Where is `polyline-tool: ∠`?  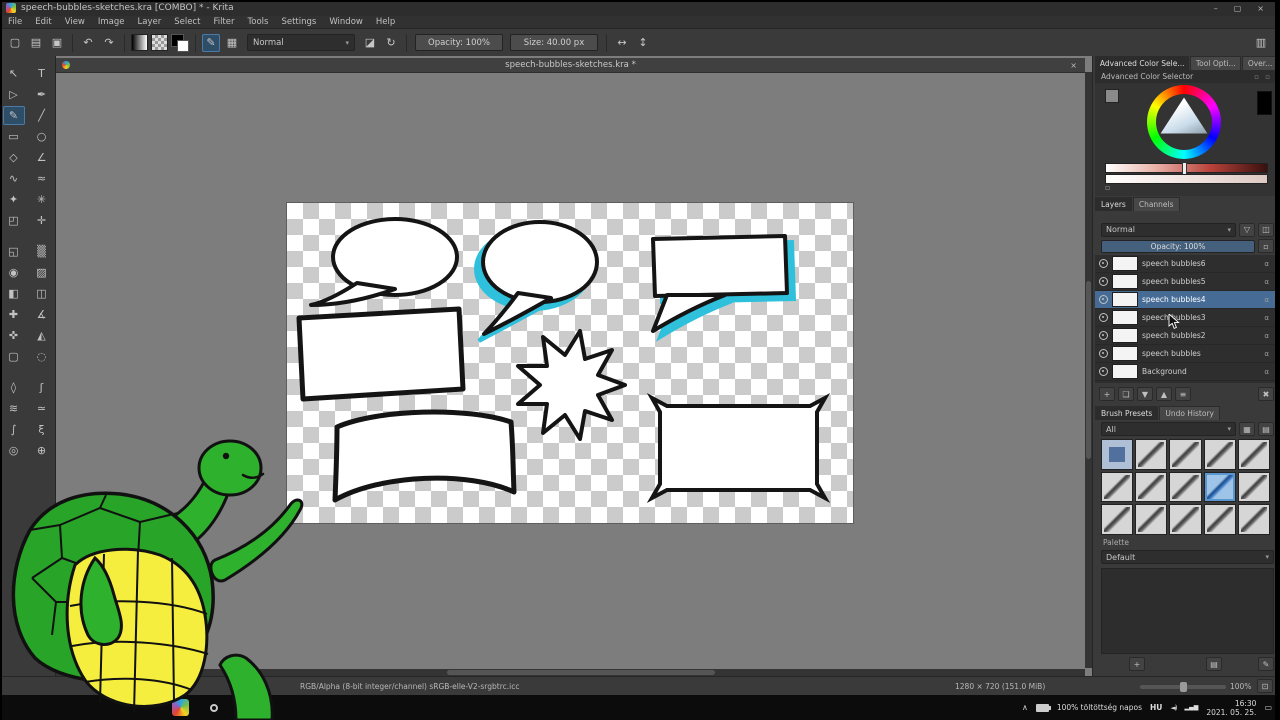 polyline-tool: ∠ is located at coordinates (42, 157).